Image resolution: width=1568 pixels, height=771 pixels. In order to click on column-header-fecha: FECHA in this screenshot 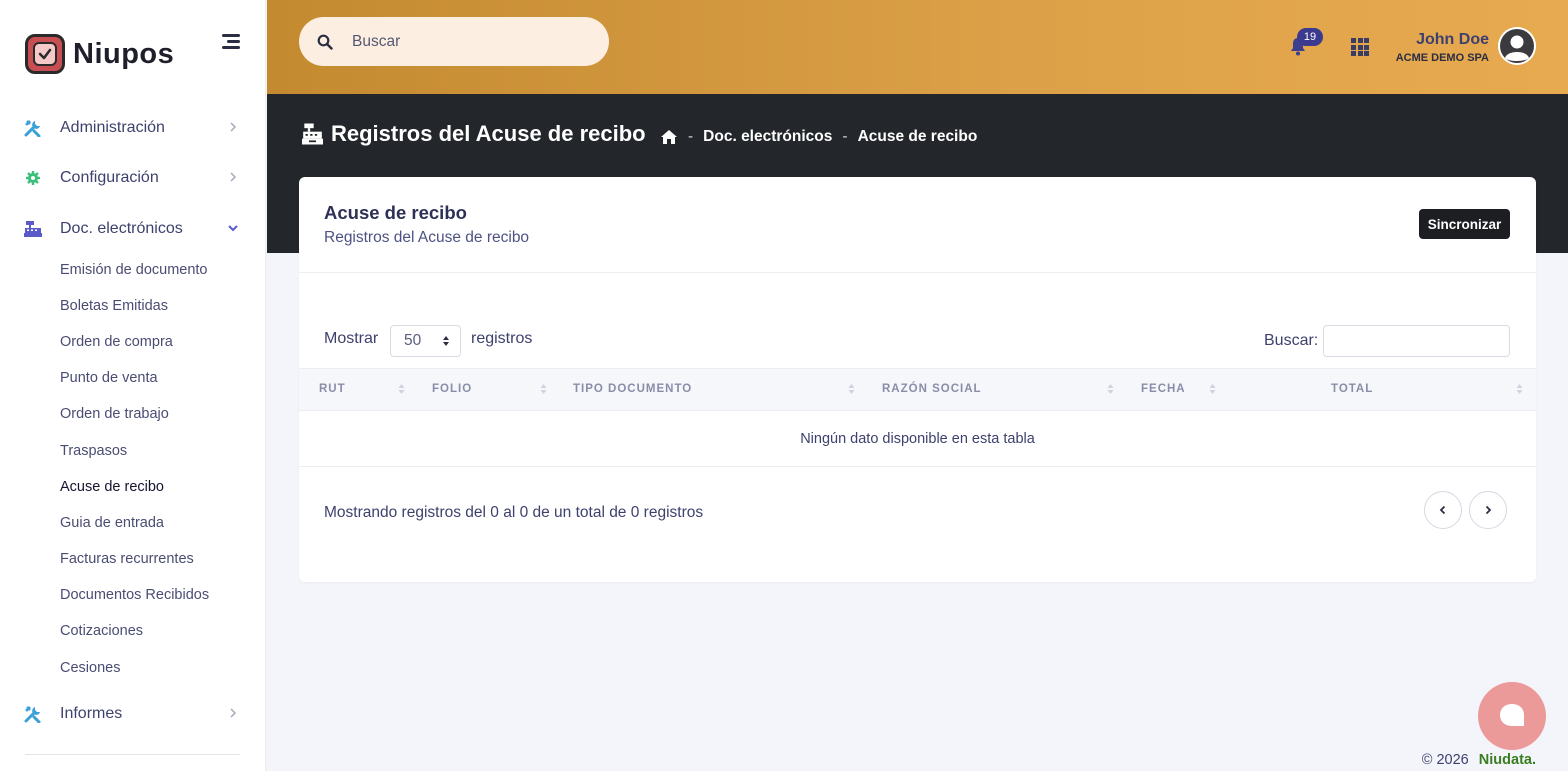, I will do `click(1163, 389)`.